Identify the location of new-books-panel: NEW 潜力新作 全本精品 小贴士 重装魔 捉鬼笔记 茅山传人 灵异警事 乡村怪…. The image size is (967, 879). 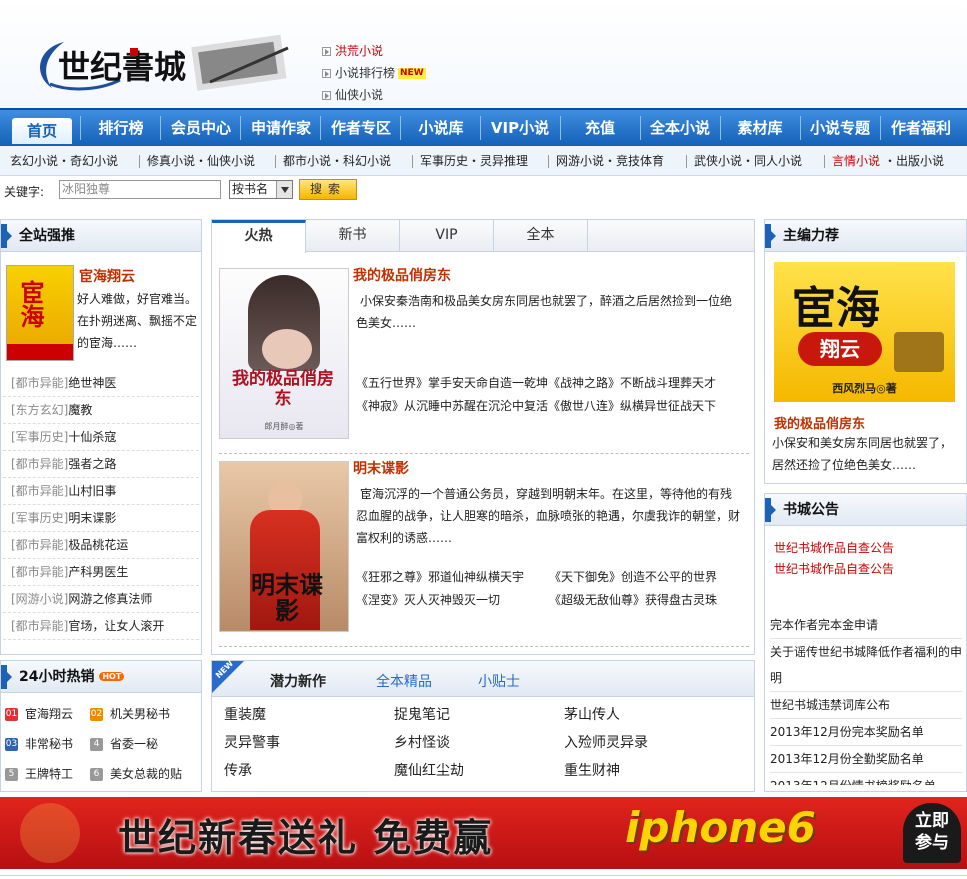
(483, 725).